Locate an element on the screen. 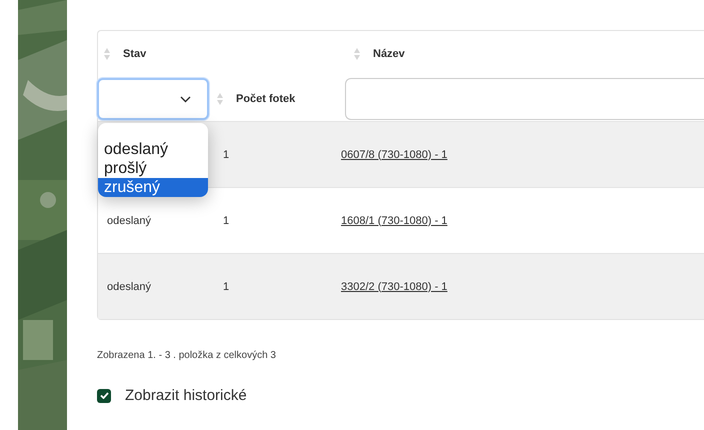 This screenshot has width=704, height=430. chevron-icon is located at coordinates (185, 99).